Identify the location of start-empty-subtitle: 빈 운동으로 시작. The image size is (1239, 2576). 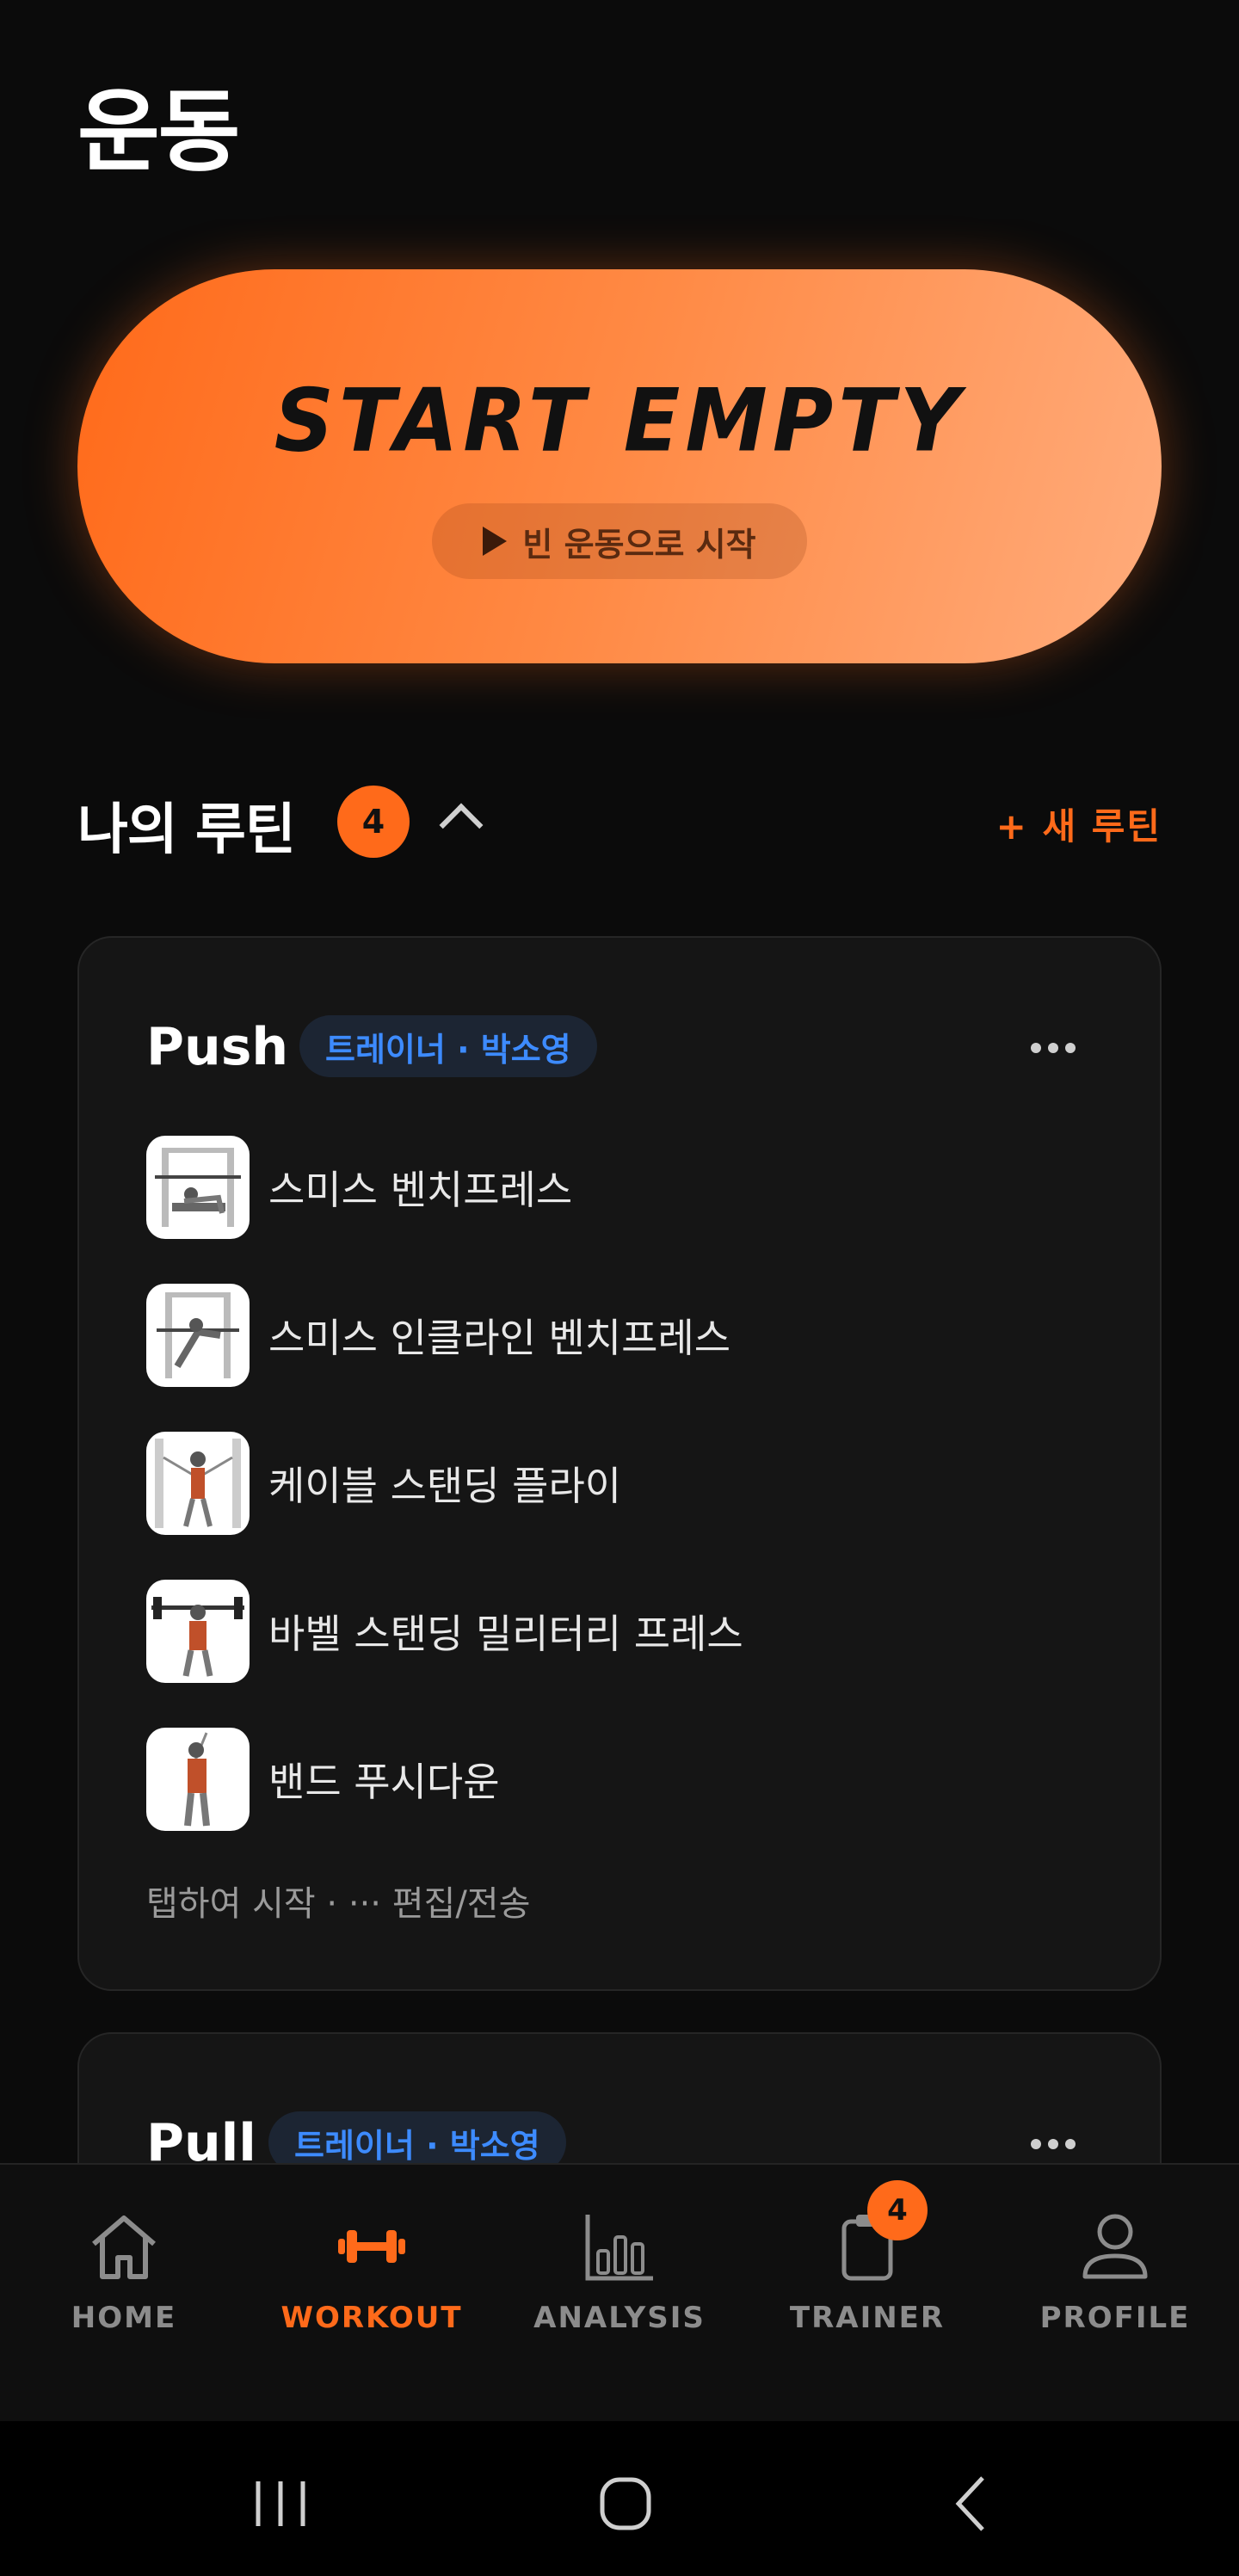
(639, 544).